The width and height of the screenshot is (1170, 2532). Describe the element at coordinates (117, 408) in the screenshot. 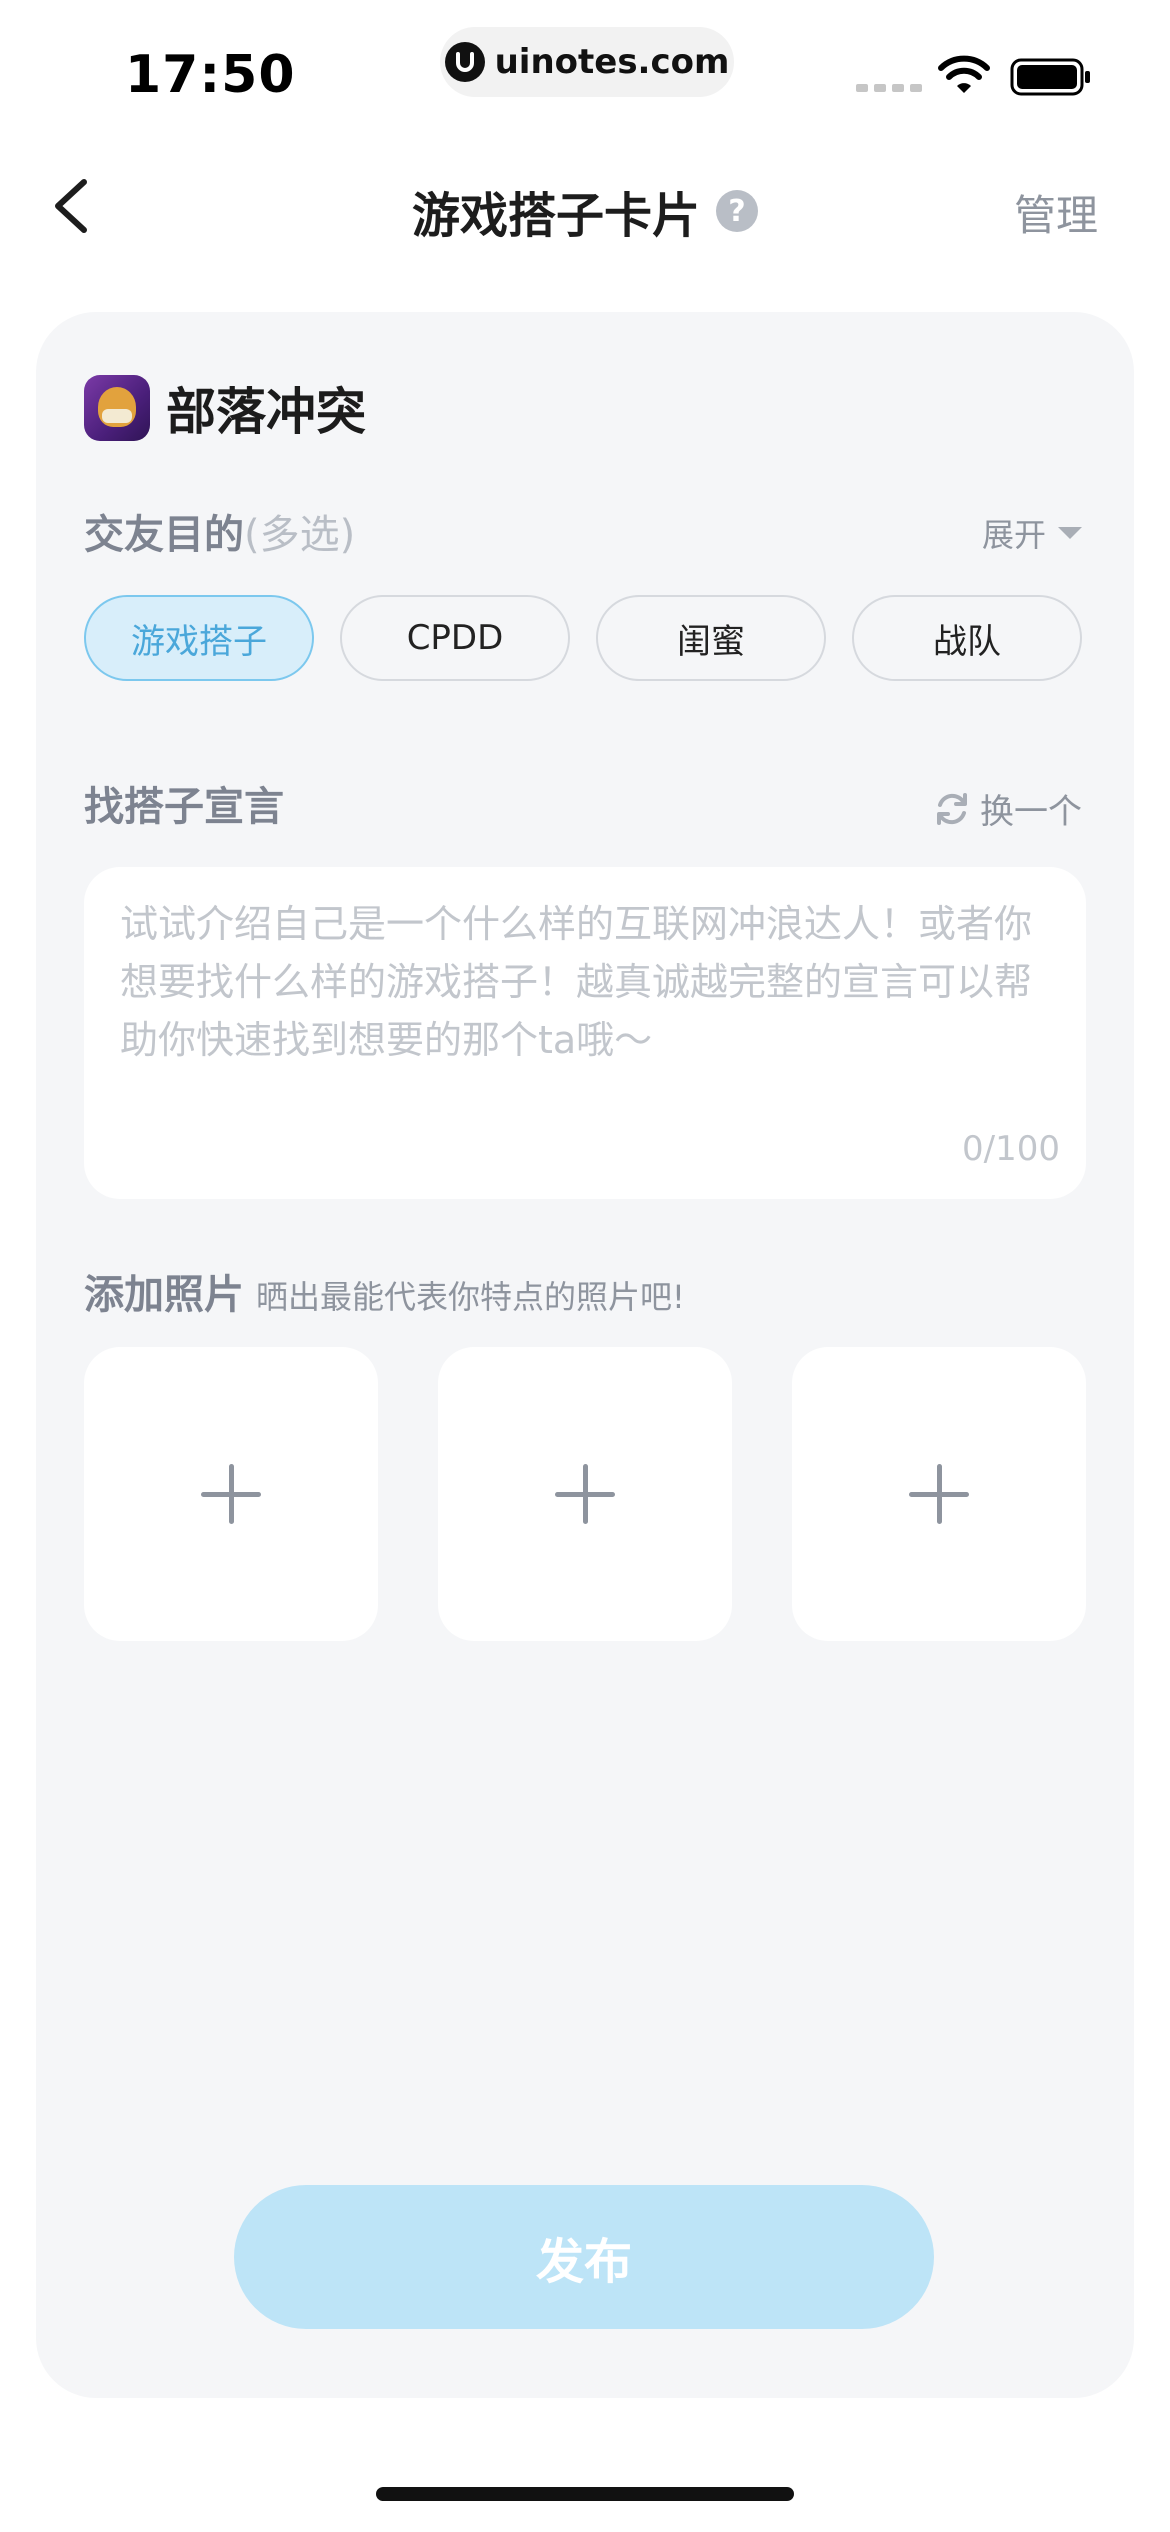

I see `game-app-icon` at that location.